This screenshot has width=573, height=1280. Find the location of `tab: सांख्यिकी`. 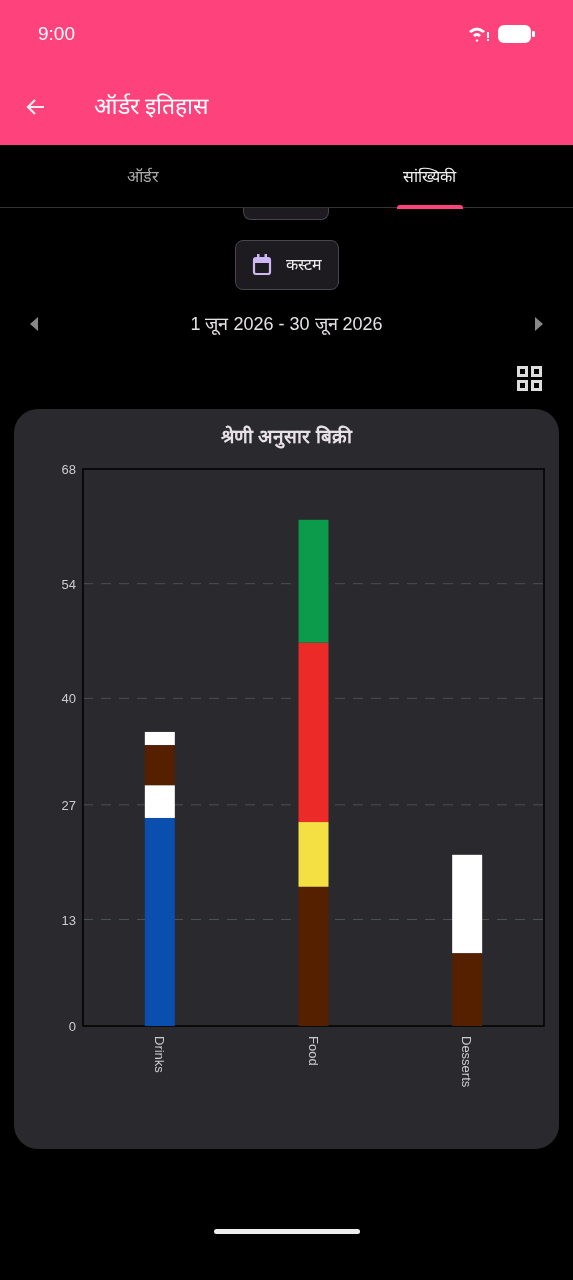

tab: सांख्यिकी is located at coordinates (429, 176).